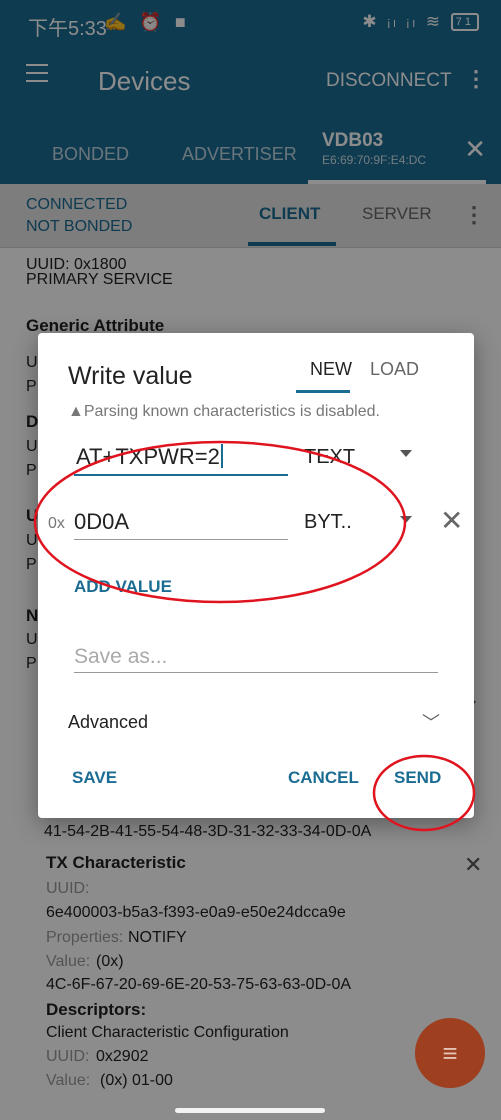 This screenshot has height=1120, width=501. Describe the element at coordinates (94, 778) in the screenshot. I see `save-button: SAVE` at that location.